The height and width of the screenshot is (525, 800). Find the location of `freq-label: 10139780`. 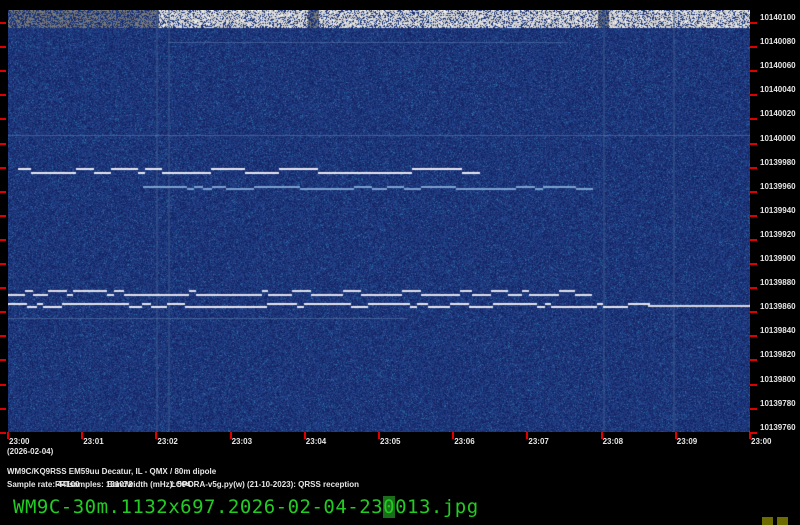

freq-label: 10139780 is located at coordinates (778, 403).